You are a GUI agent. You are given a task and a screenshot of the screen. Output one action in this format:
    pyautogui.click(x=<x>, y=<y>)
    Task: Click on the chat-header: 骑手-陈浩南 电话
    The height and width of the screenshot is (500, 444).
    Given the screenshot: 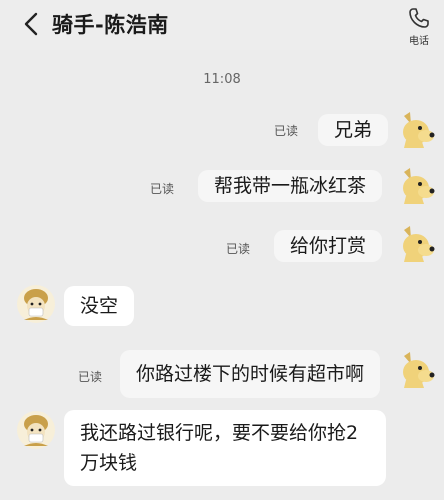 What is the action you would take?
    pyautogui.click(x=222, y=25)
    